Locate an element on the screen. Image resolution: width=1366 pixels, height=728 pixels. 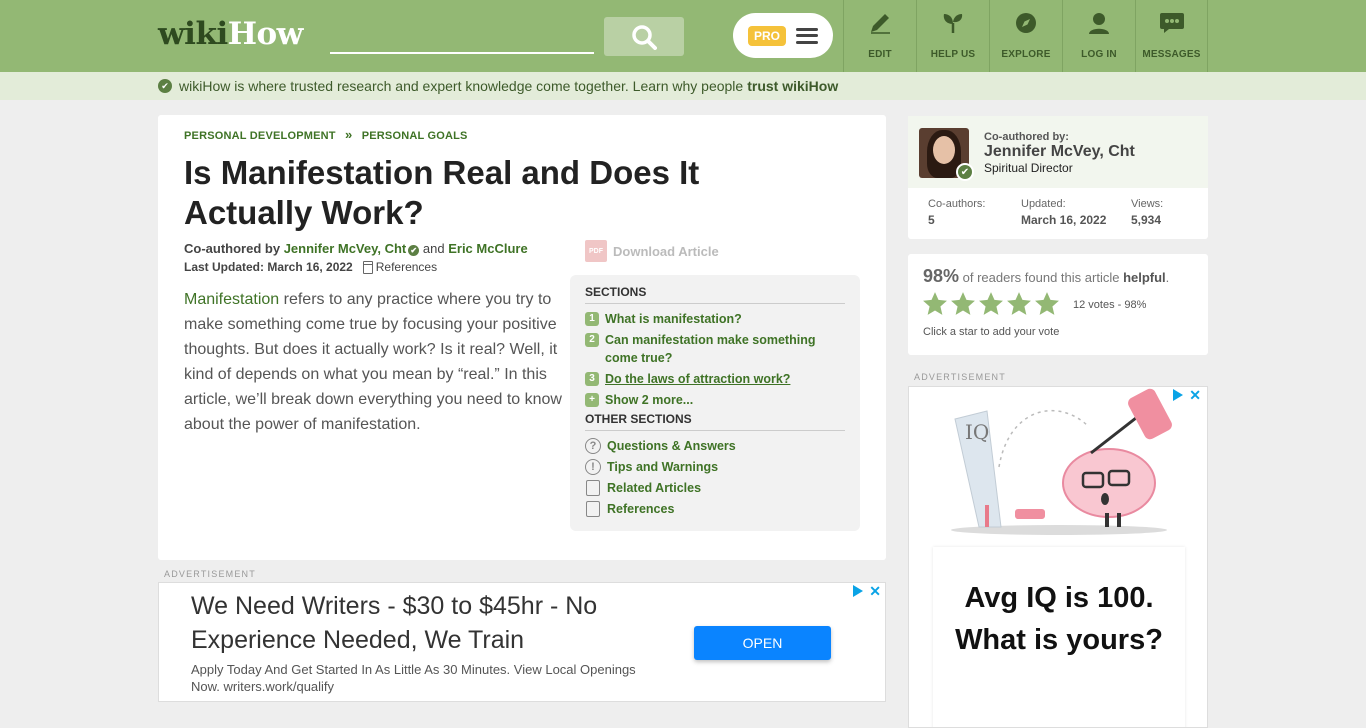
header-nav: EDIT HELP US EXPLORE LOG IN MESSAGES is located at coordinates (1025, 36).